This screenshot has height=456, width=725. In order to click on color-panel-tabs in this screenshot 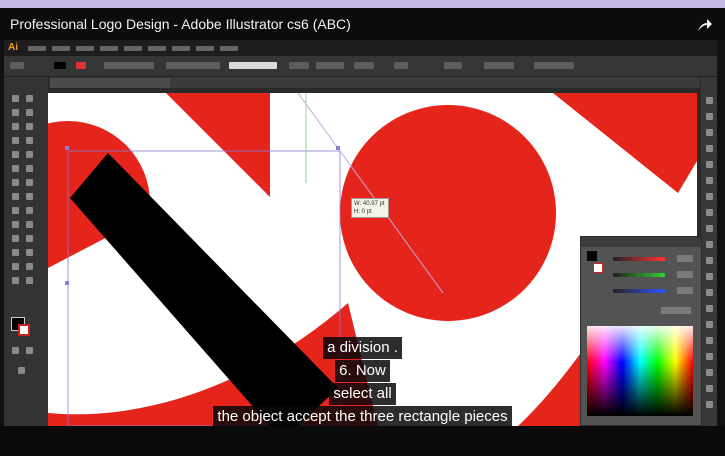, I will do `click(641, 242)`.